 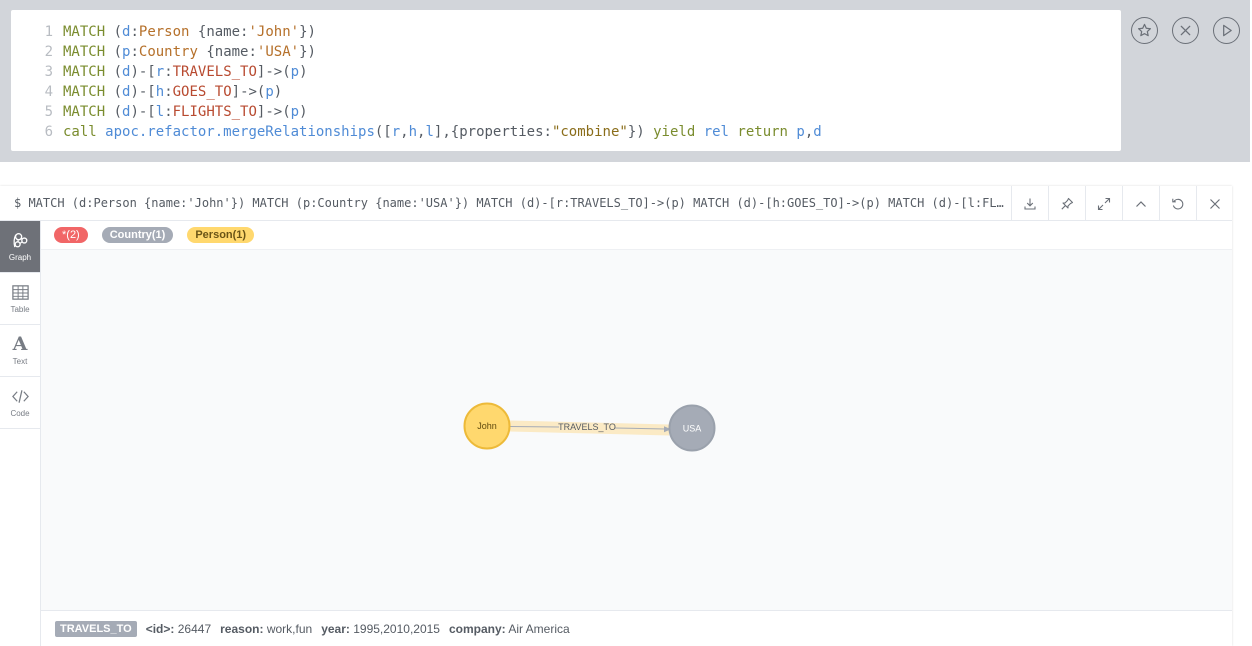 What do you see at coordinates (48, 92) in the screenshot?
I see `line-number: 4` at bounding box center [48, 92].